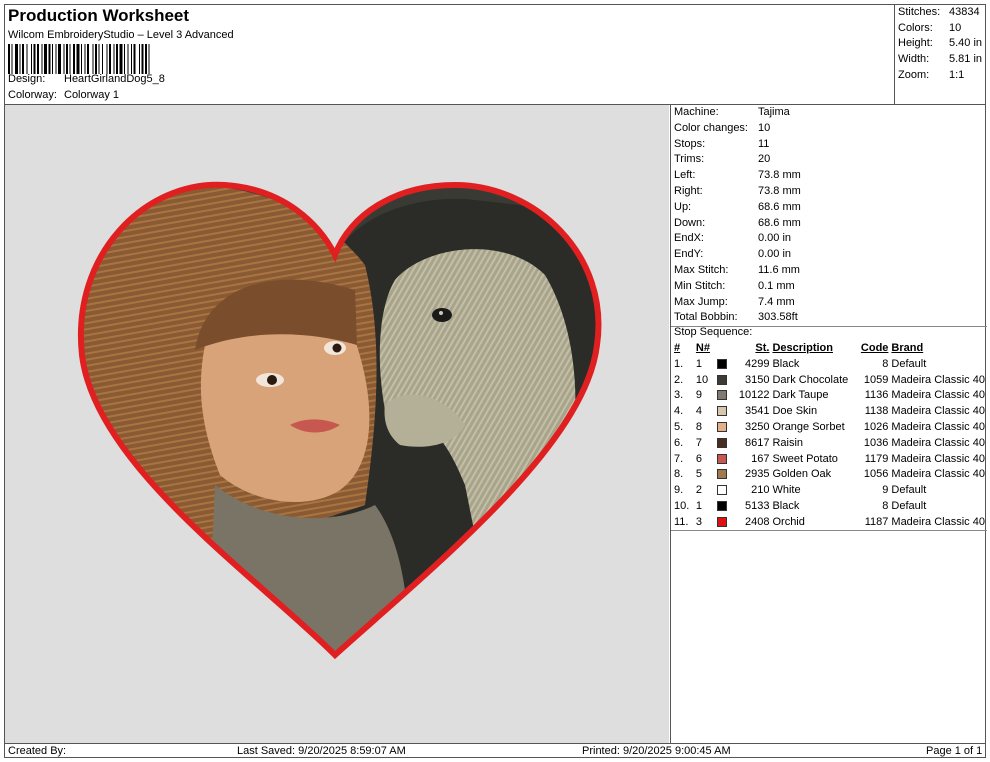 The image size is (990, 762). What do you see at coordinates (786, 490) in the screenshot?
I see `row-description: White` at bounding box center [786, 490].